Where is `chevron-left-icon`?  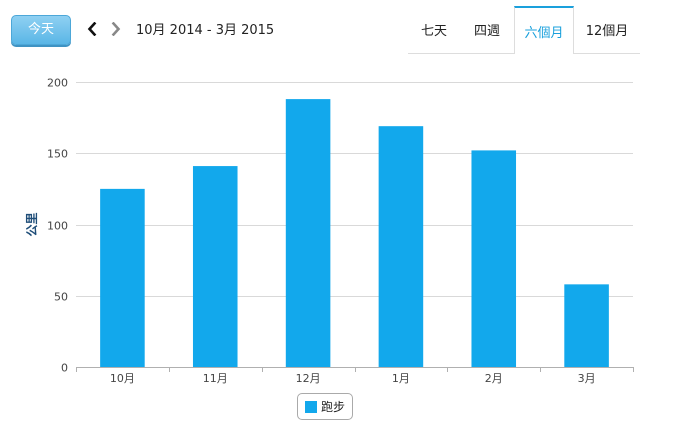
chevron-left-icon is located at coordinates (92, 30).